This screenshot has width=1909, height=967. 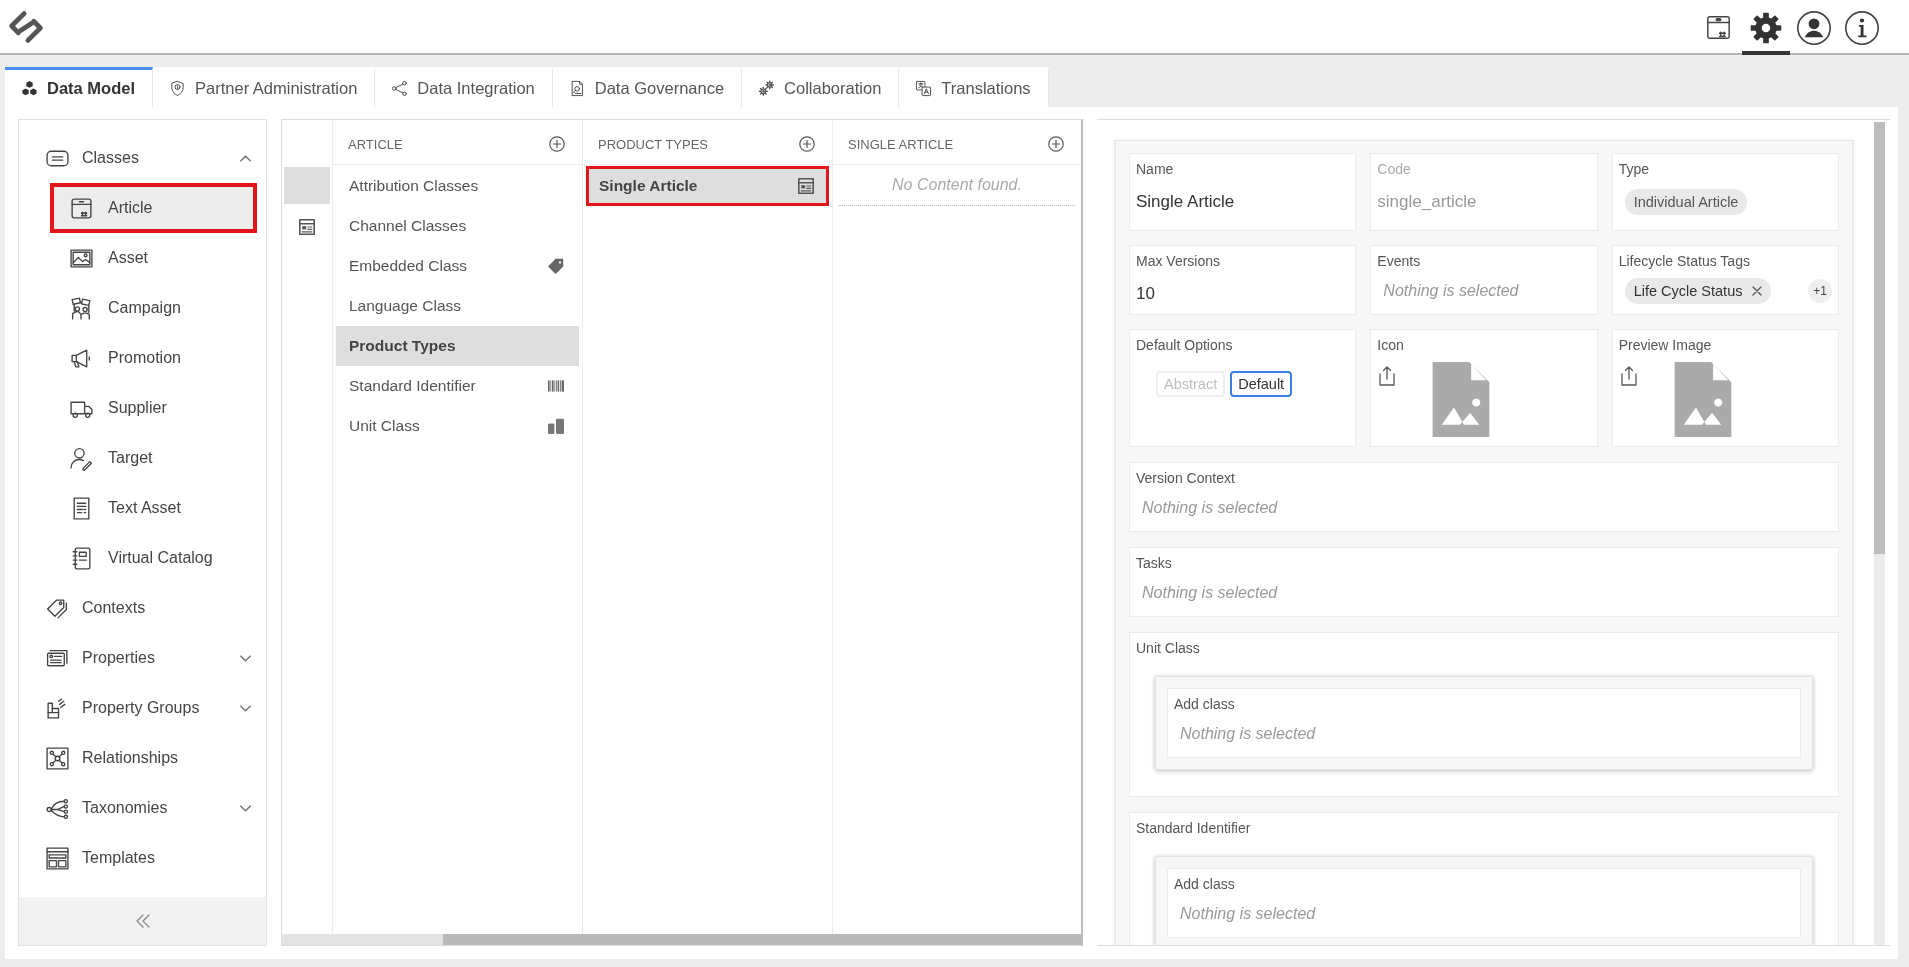 What do you see at coordinates (57, 858) in the screenshot?
I see `layout-icon` at bounding box center [57, 858].